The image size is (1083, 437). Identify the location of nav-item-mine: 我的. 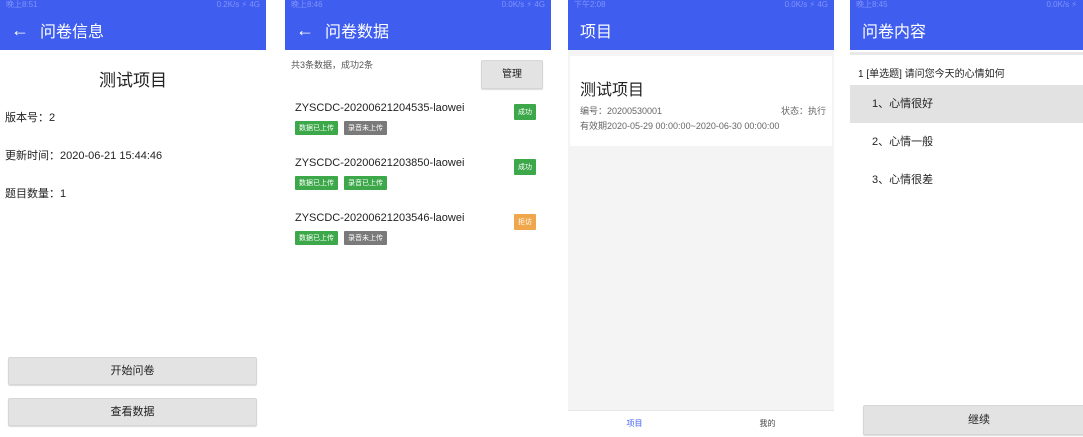
(767, 424).